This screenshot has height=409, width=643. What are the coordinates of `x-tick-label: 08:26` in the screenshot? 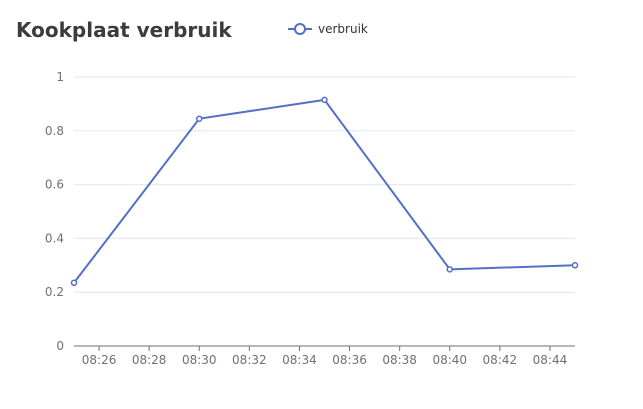 It's located at (99, 360).